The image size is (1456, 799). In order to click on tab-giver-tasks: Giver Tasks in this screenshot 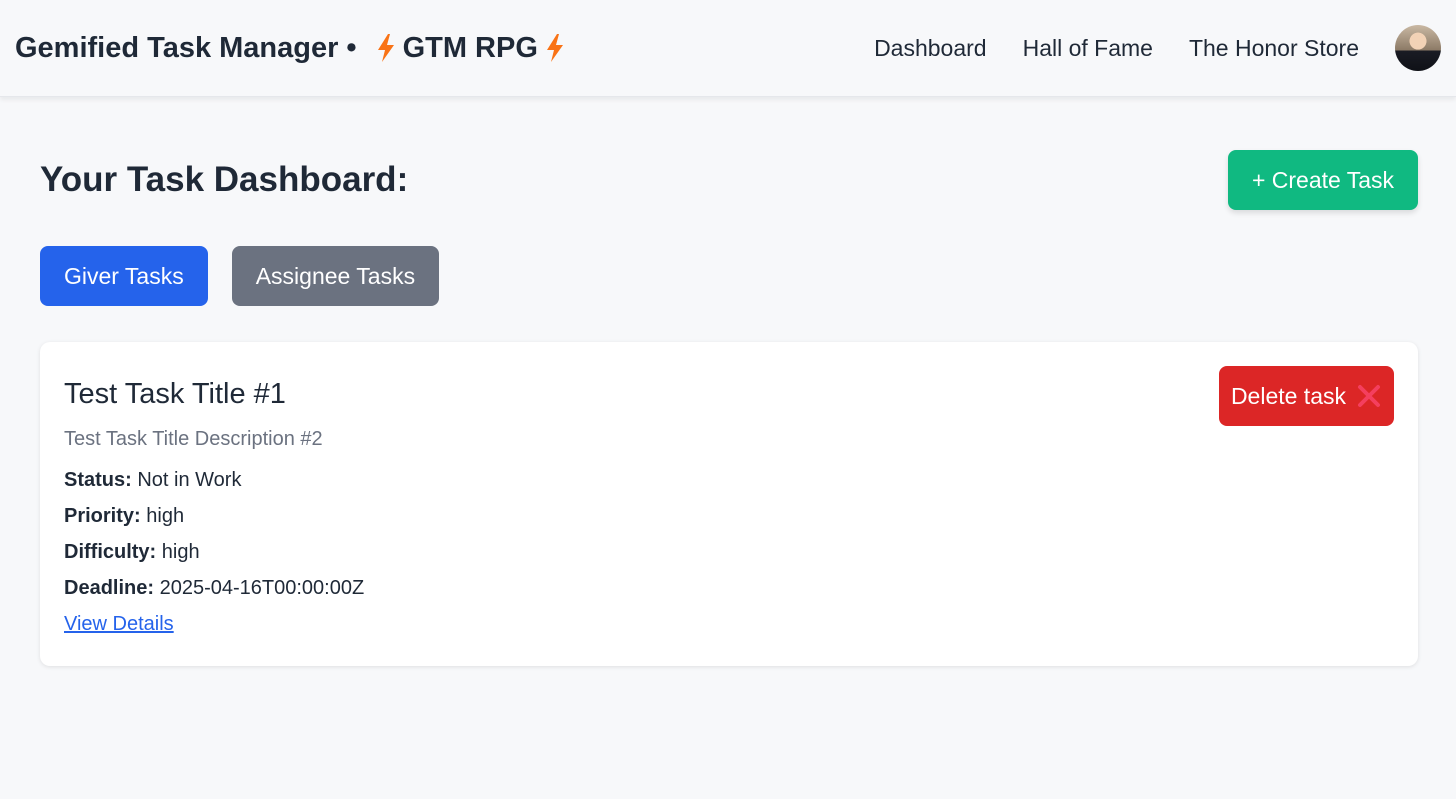, I will do `click(124, 276)`.